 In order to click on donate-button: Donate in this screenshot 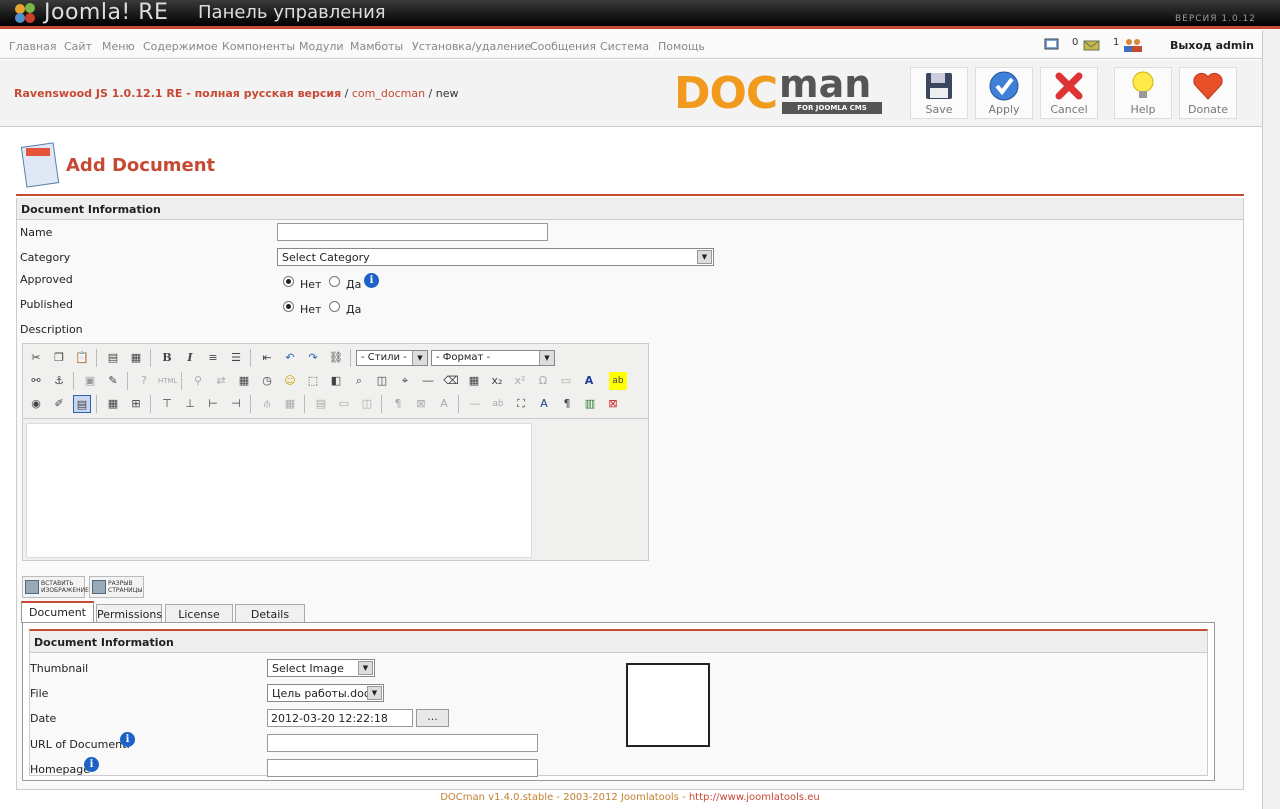, I will do `click(1208, 93)`.